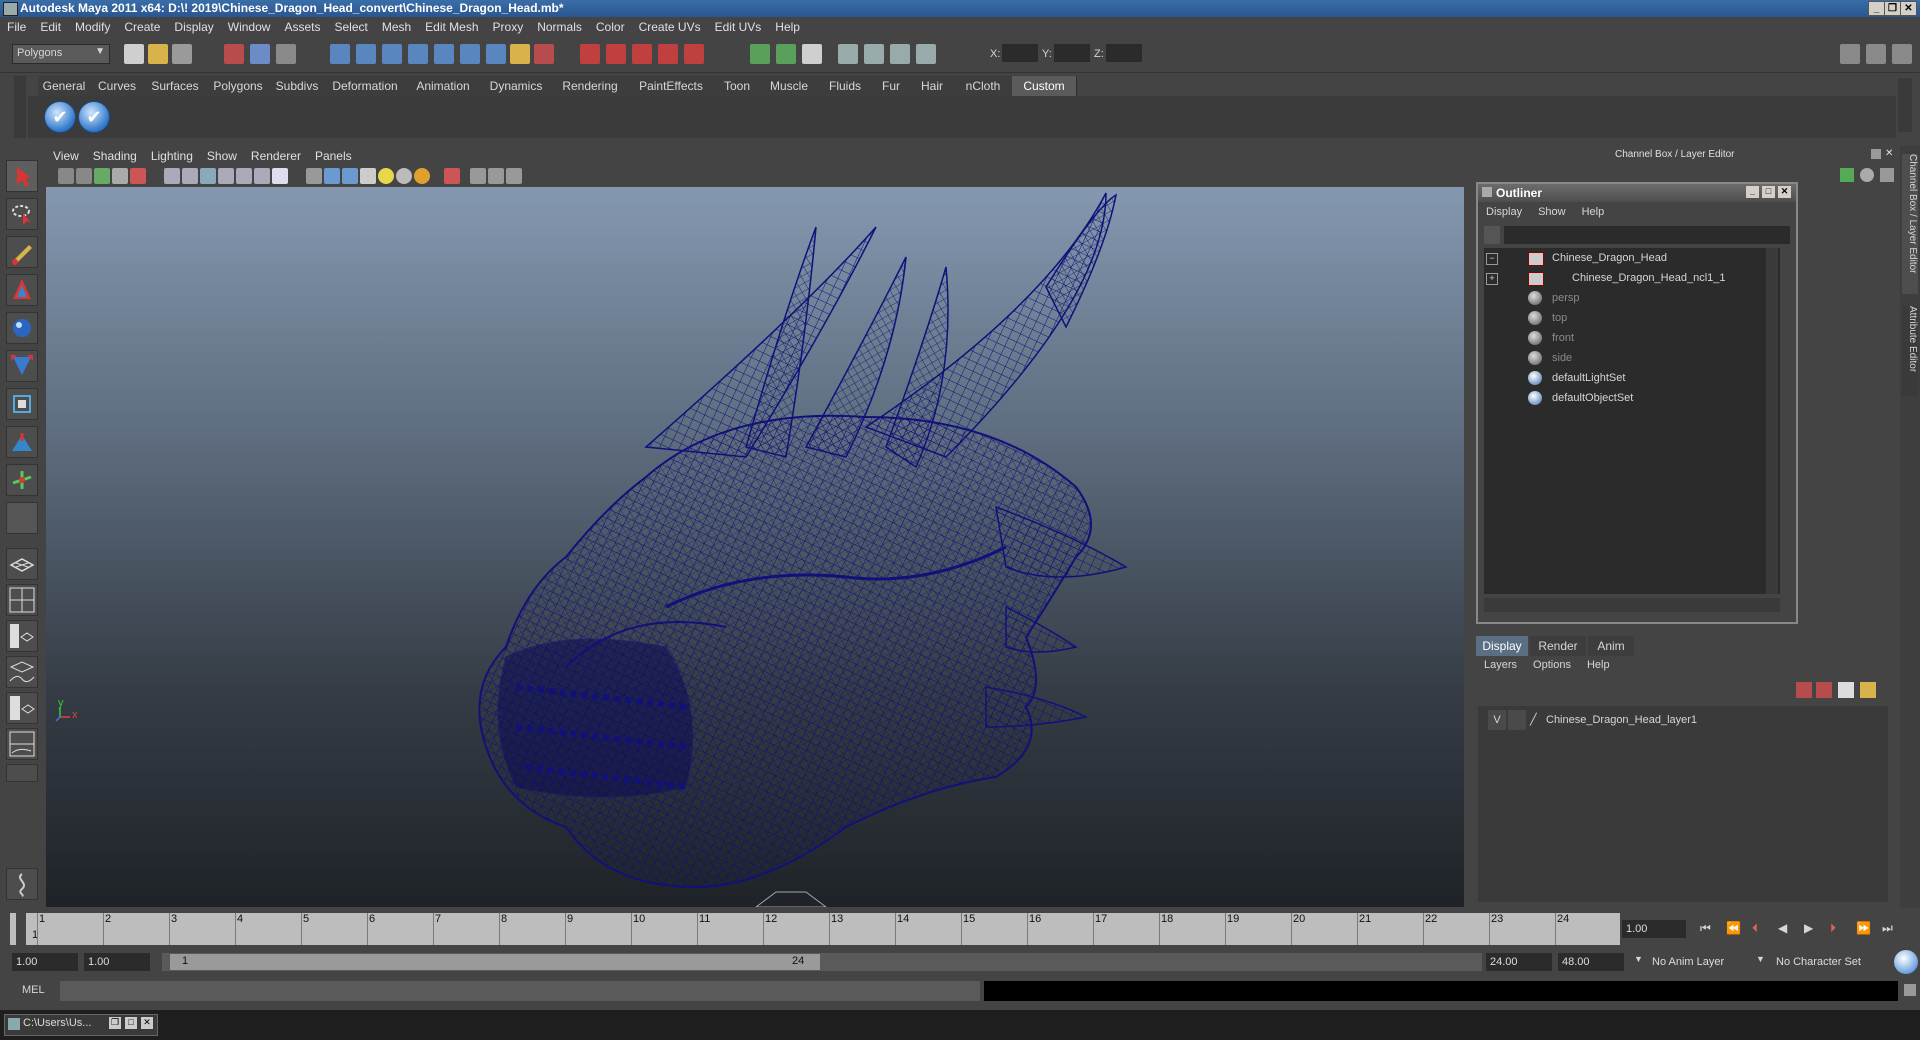 This screenshot has width=1920, height=1040. What do you see at coordinates (175, 86) in the screenshot?
I see `shelf-tab-surfaces: Surfaces` at bounding box center [175, 86].